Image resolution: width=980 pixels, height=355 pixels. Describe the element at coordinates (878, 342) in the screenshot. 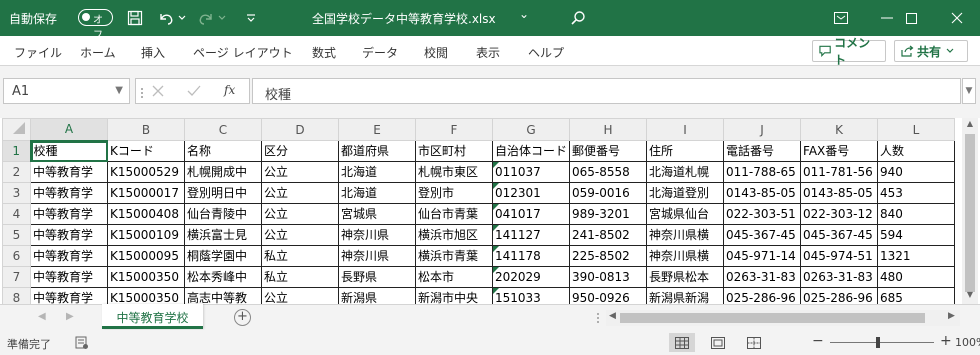

I see `zoom-slider-knob` at that location.